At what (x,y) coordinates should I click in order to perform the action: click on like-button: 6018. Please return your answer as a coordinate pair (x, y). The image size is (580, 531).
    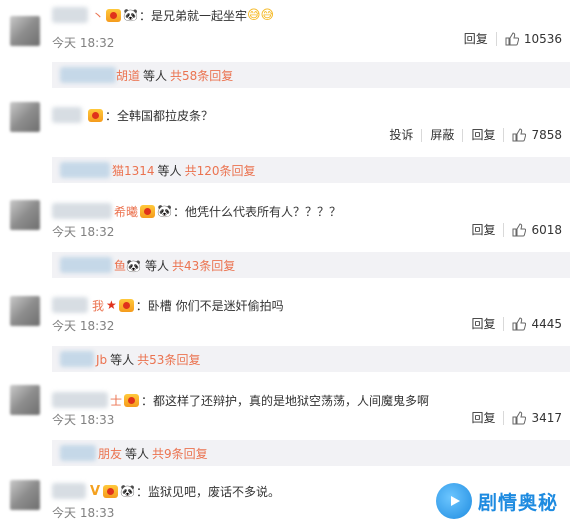
    Looking at the image, I should click on (536, 230).